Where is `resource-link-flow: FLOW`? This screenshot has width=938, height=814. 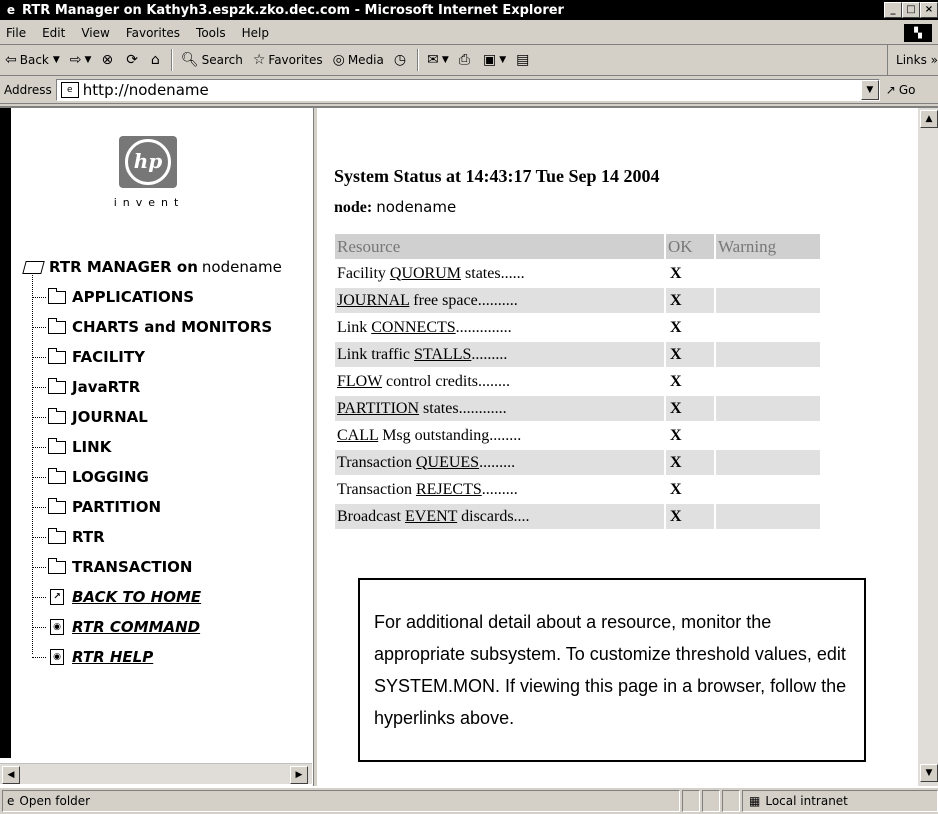
resource-link-flow: FLOW is located at coordinates (359, 381).